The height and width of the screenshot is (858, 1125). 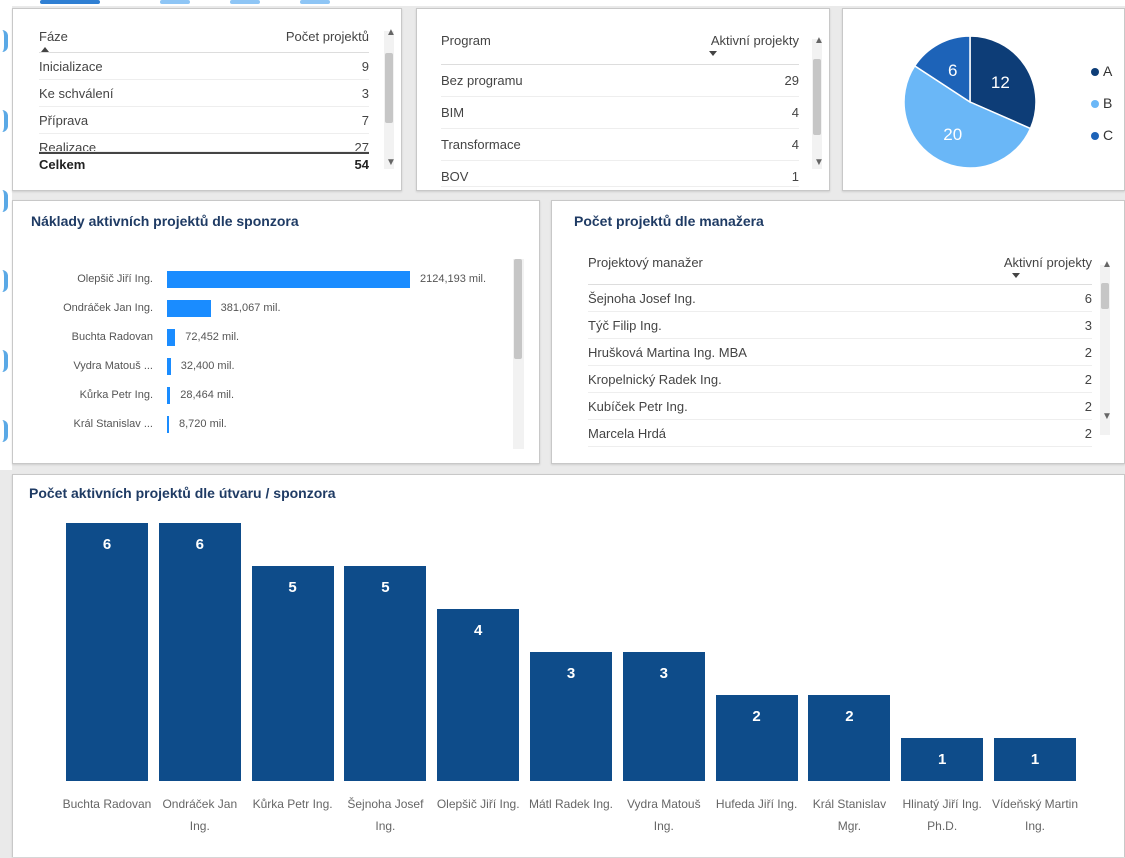 What do you see at coordinates (68, 146) in the screenshot?
I see `phase-name: Realizace` at bounding box center [68, 146].